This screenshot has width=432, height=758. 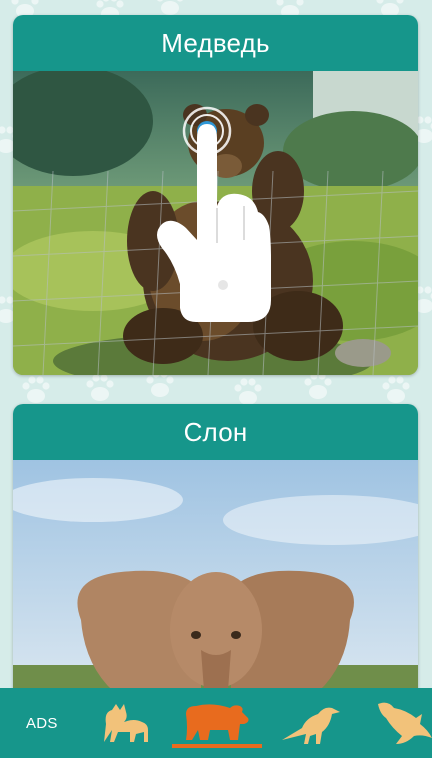 I want to click on card-title-elephant: Слон, so click(x=215, y=432).